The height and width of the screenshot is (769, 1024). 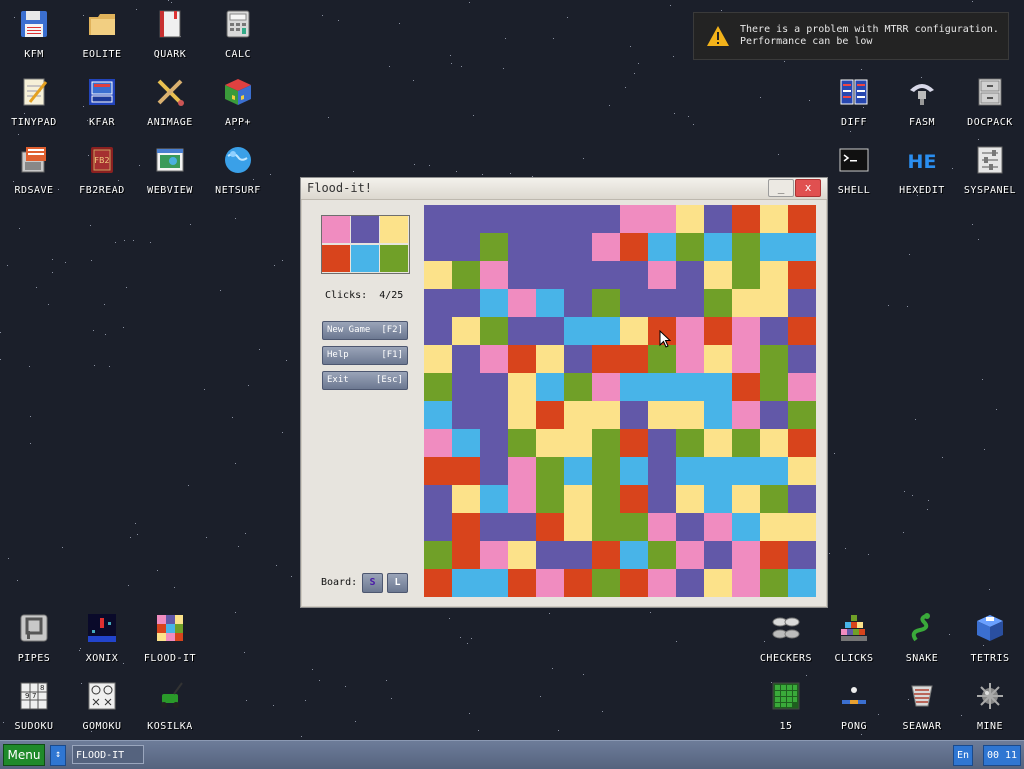 What do you see at coordinates (990, 658) in the screenshot?
I see `desktop-icon-label: TETRIS` at bounding box center [990, 658].